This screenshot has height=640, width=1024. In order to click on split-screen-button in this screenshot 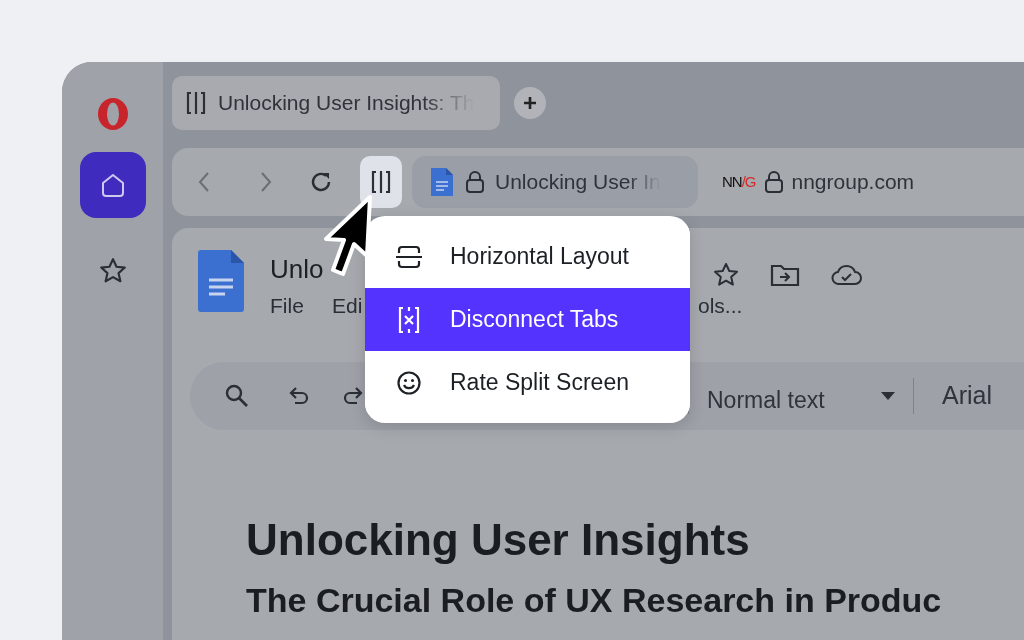, I will do `click(381, 182)`.